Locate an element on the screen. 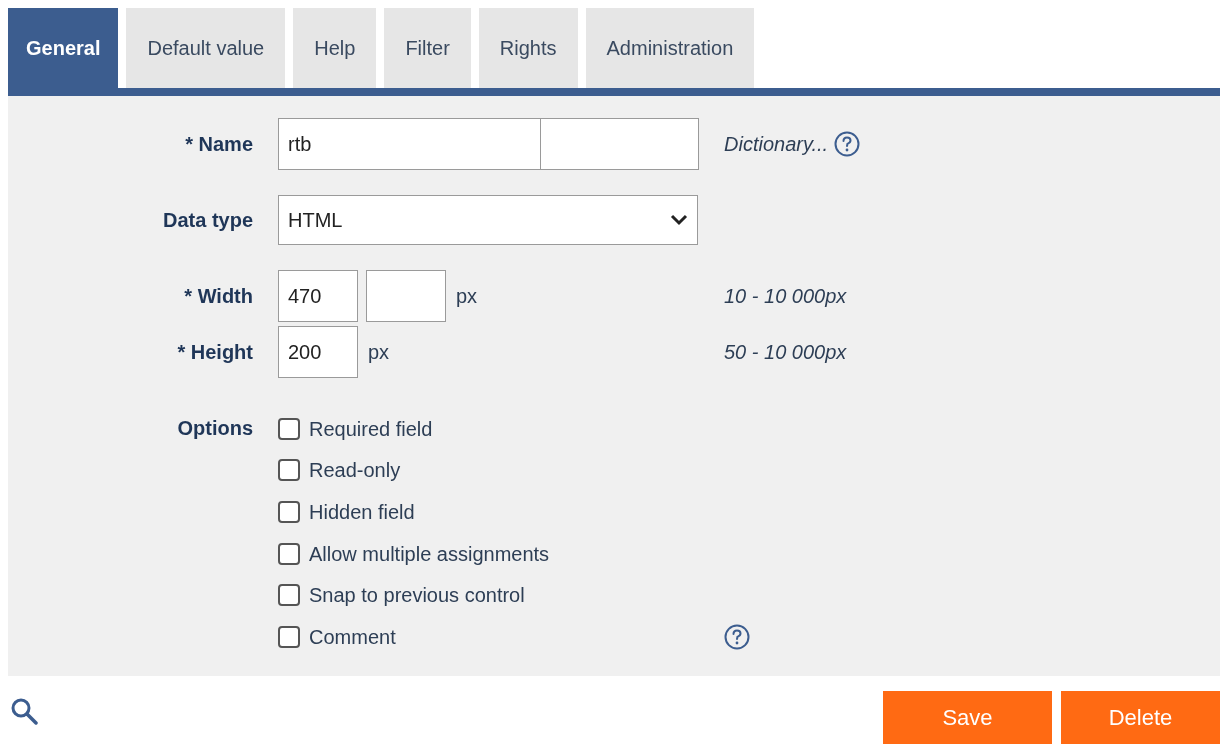  tab: Administration is located at coordinates (670, 48).